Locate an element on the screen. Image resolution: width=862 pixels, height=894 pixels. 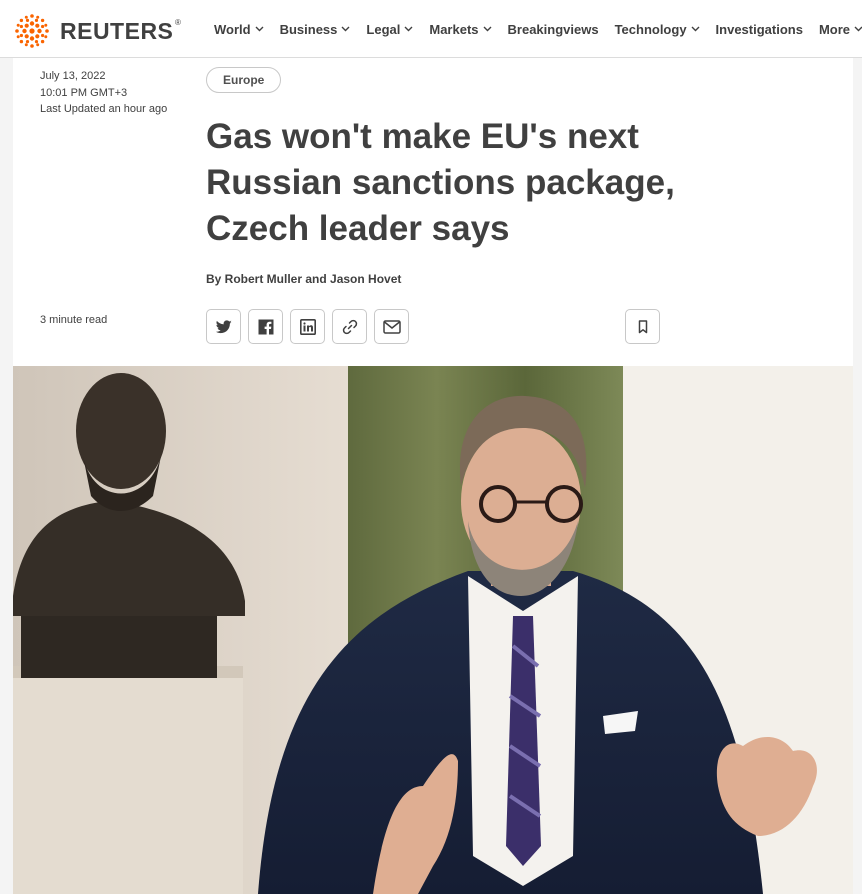
nav-item-breakingviews: Breakingviews is located at coordinates (553, 29).